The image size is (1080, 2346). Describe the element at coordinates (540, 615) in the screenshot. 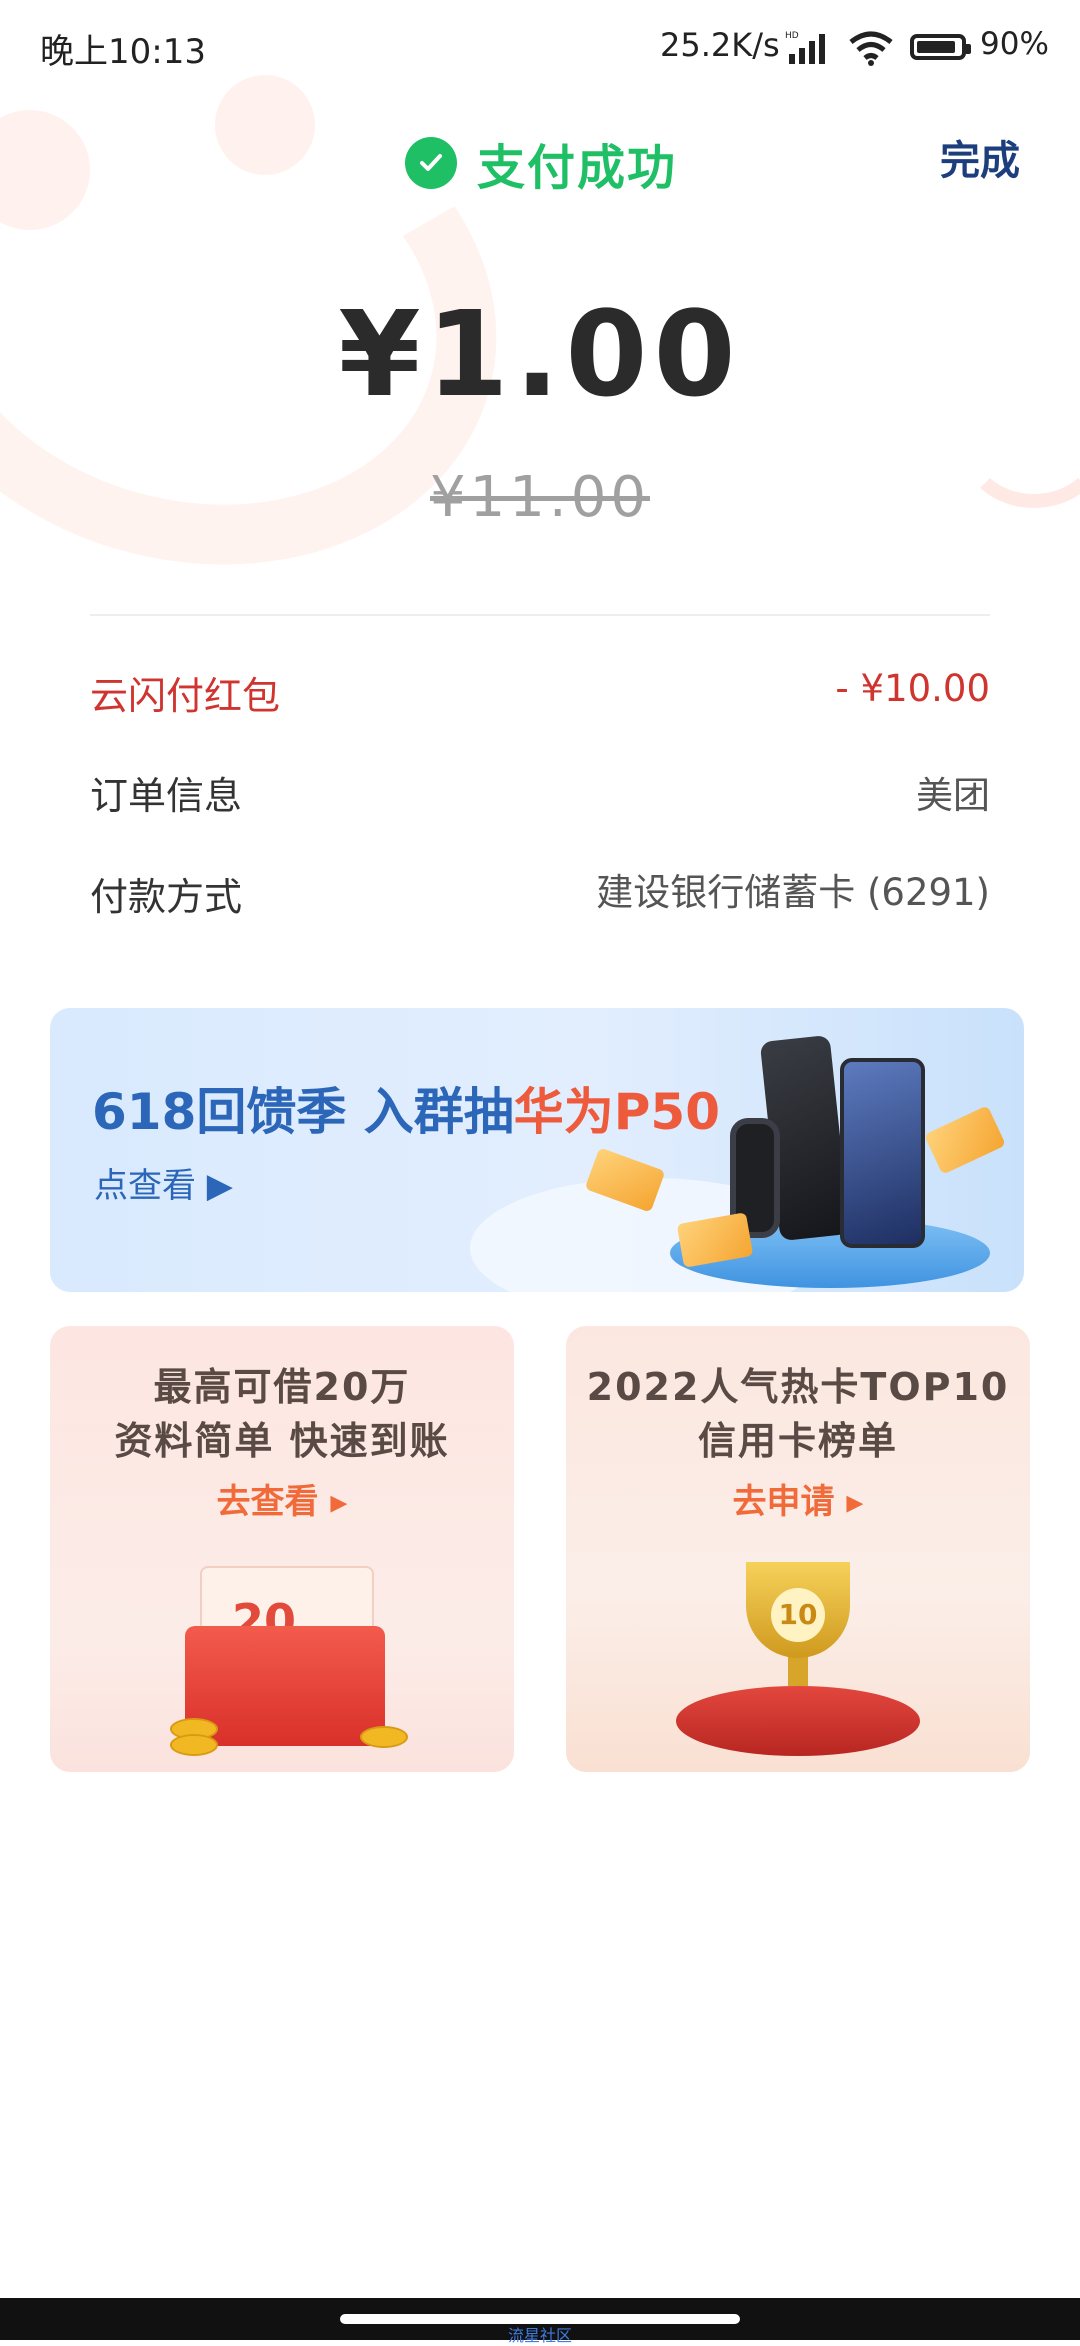

I see `divider` at that location.